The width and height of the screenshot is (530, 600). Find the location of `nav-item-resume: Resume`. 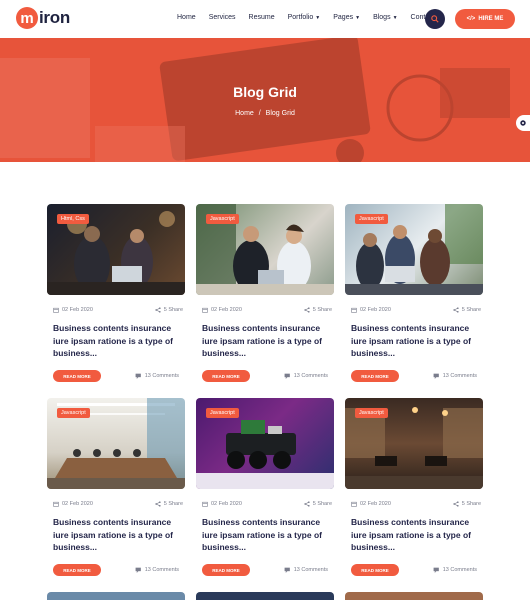

nav-item-resume: Resume is located at coordinates (262, 17).